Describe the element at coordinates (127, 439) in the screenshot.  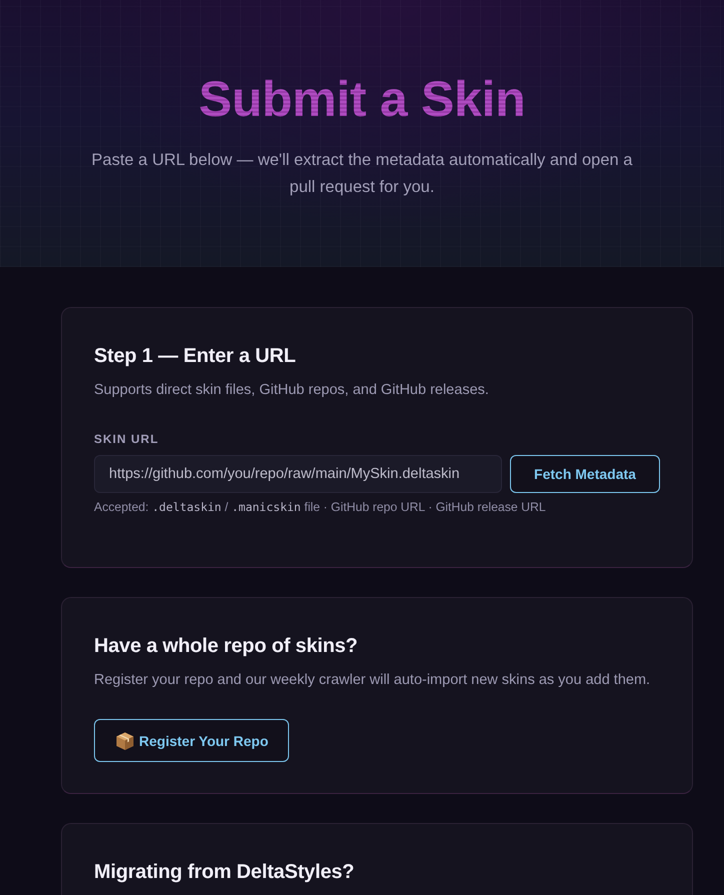
I see `field-label: SKIN URL` at that location.